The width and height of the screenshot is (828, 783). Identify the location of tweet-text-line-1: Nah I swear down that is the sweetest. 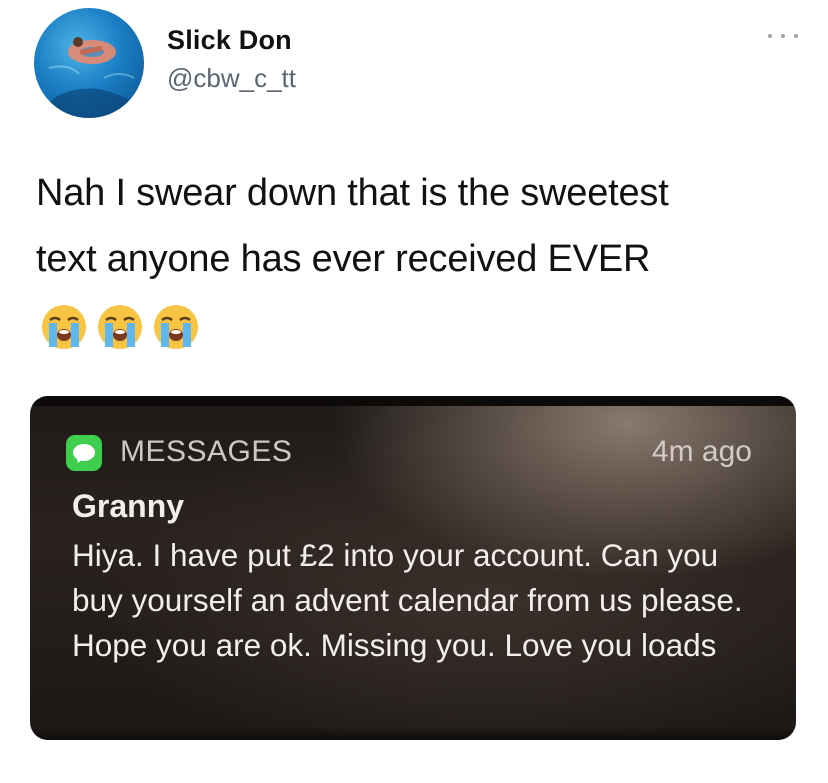
(352, 193).